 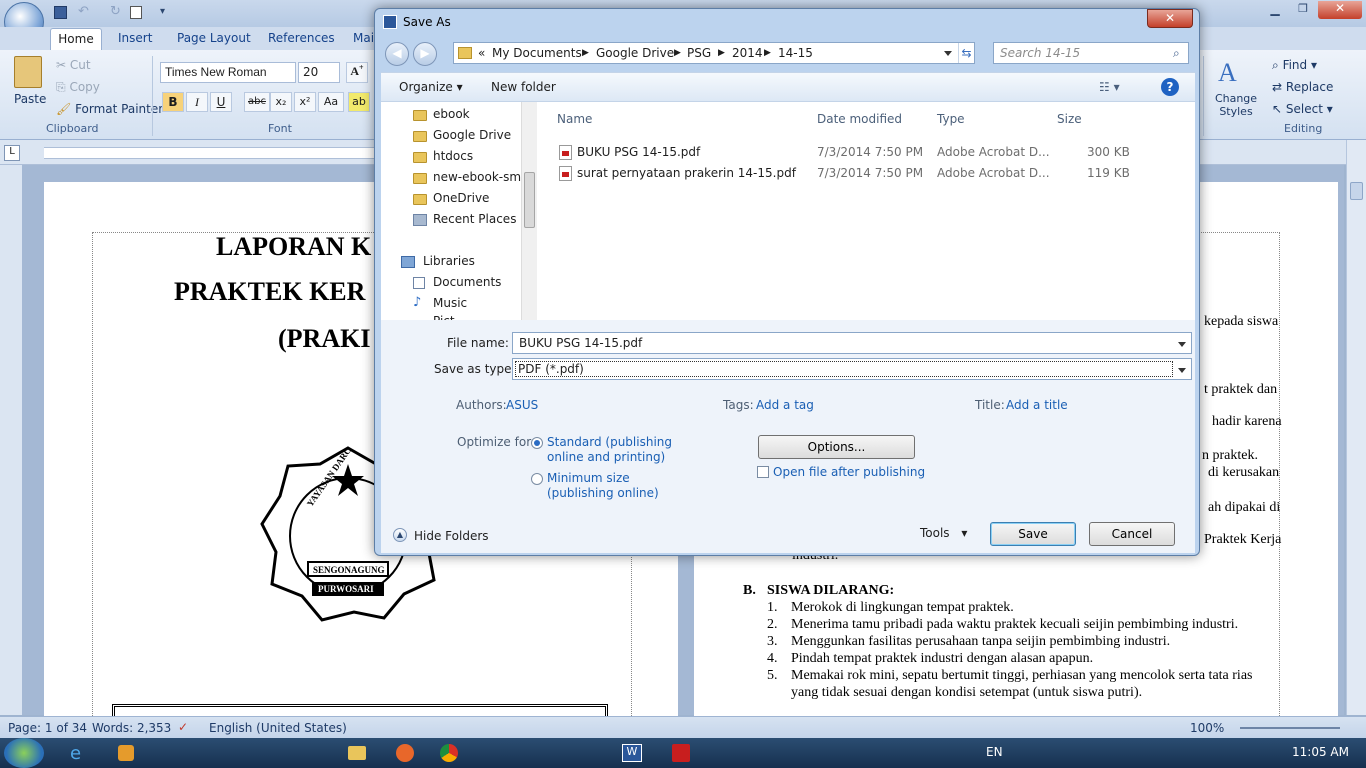 I want to click on authors-value: ASUS, so click(x=522, y=405).